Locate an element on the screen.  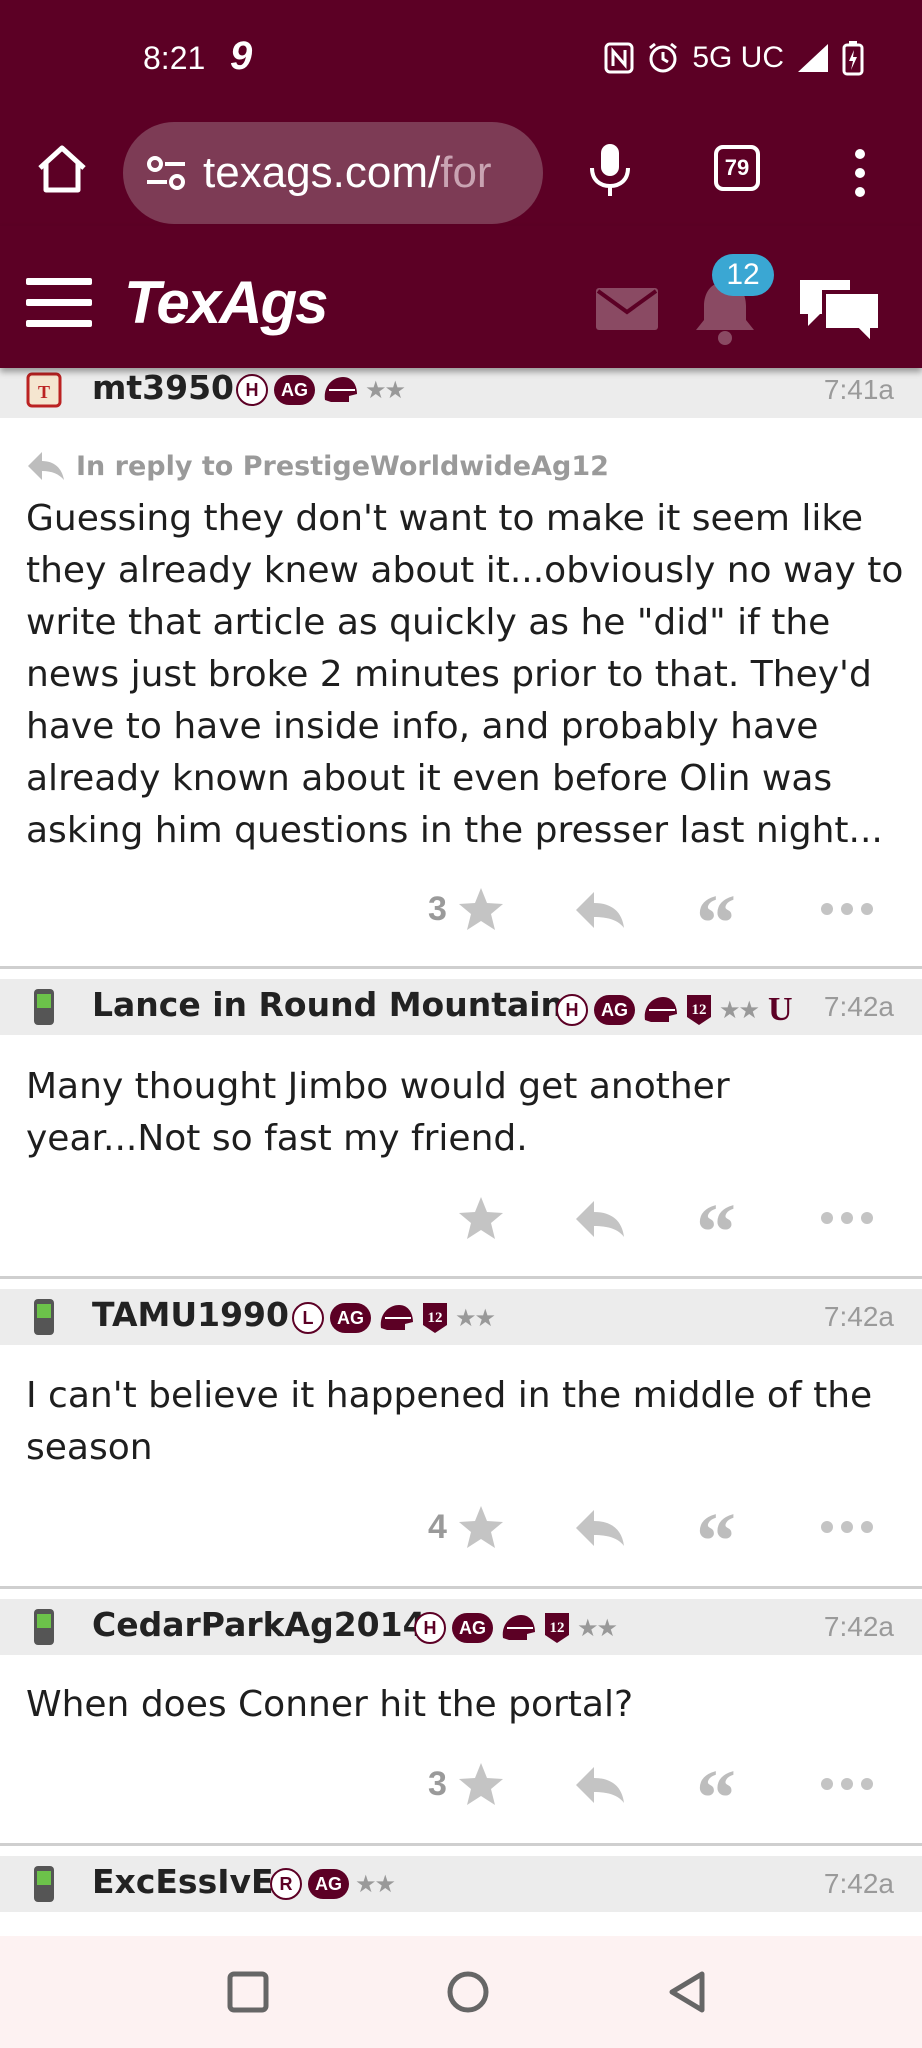
recents-icon is located at coordinates (248, 1992).